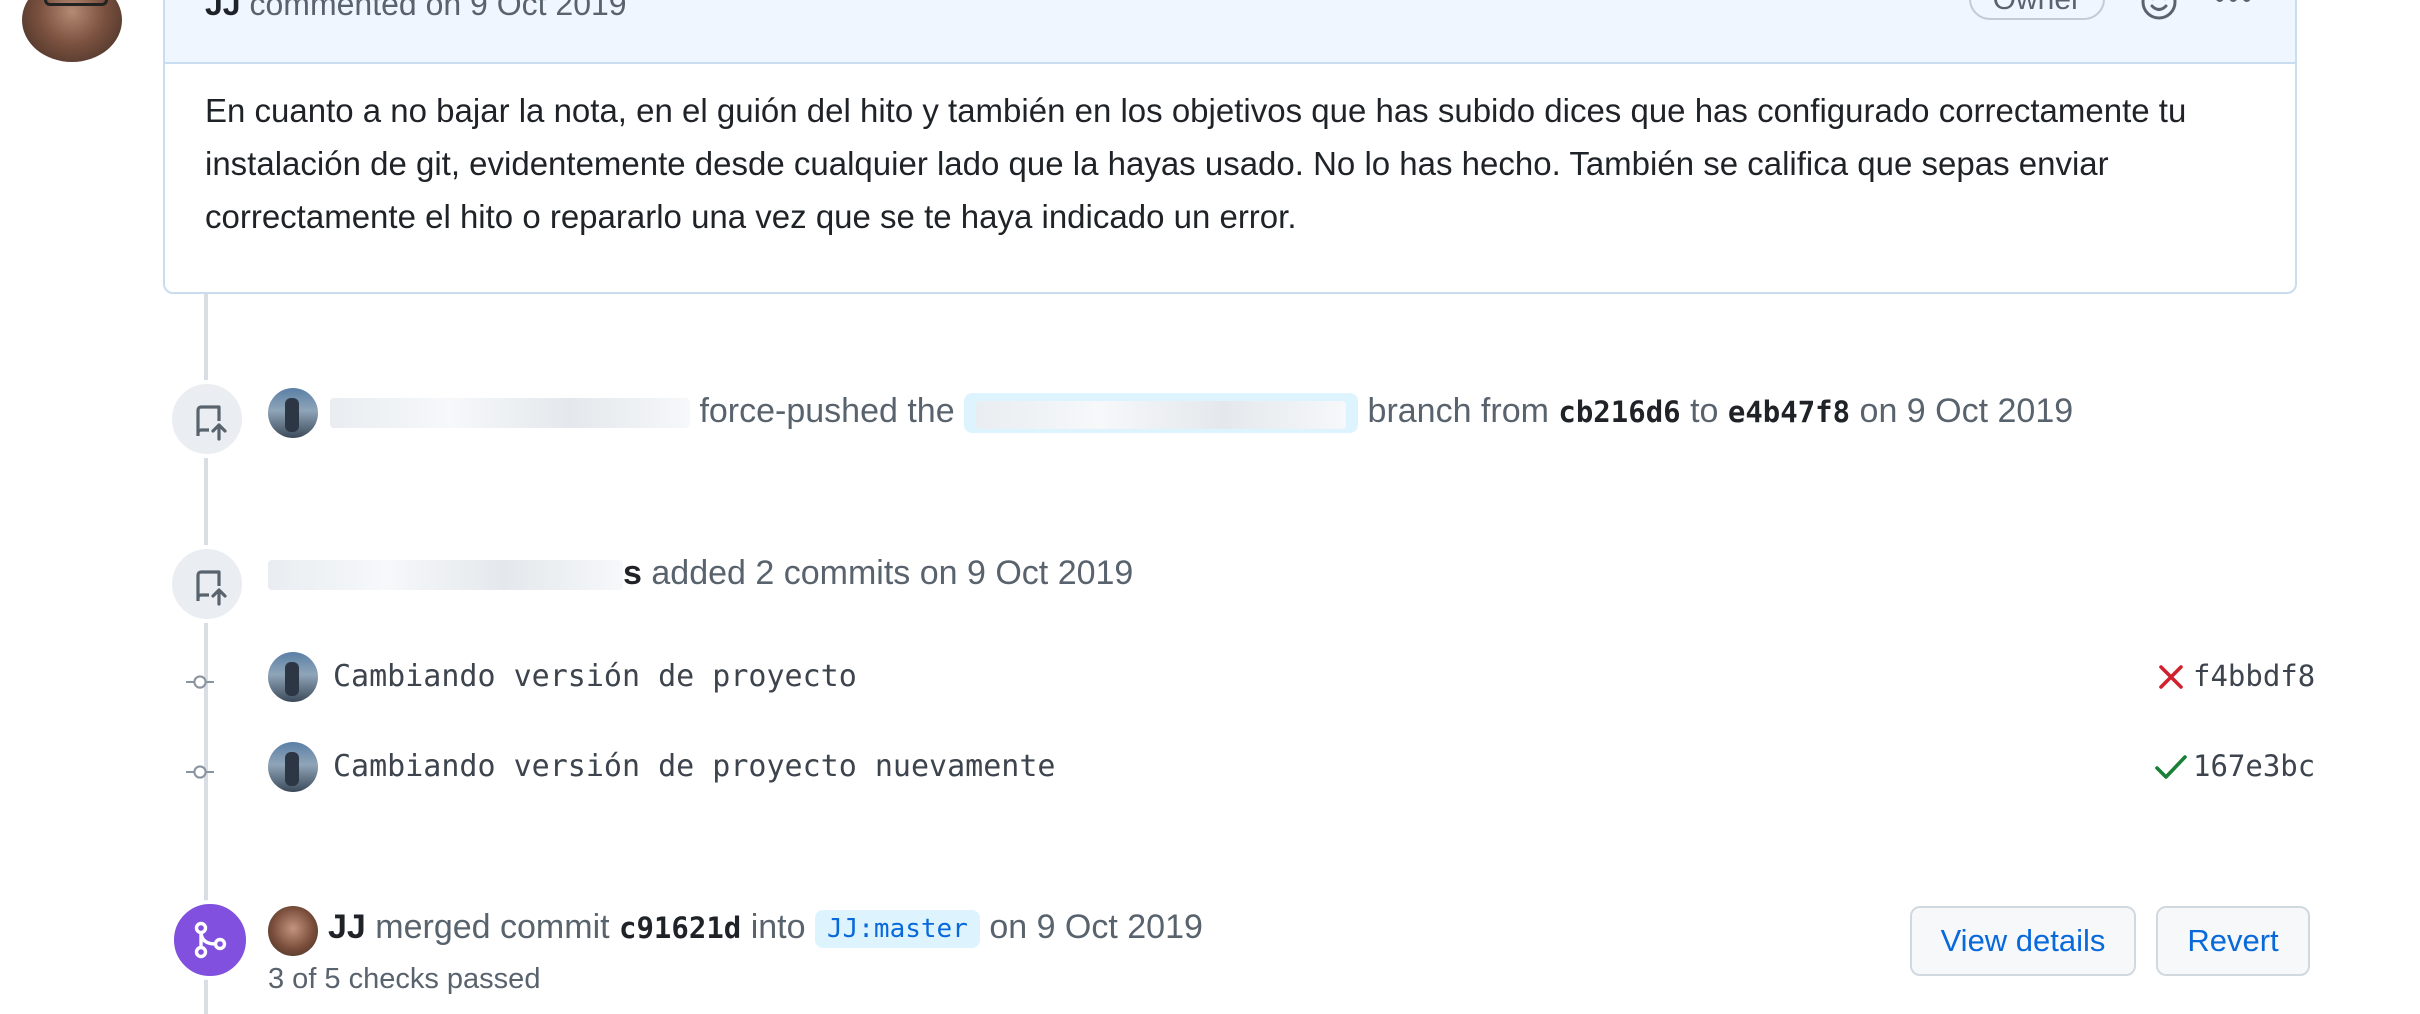  What do you see at coordinates (223, 11) in the screenshot?
I see `comment-author: JJ` at bounding box center [223, 11].